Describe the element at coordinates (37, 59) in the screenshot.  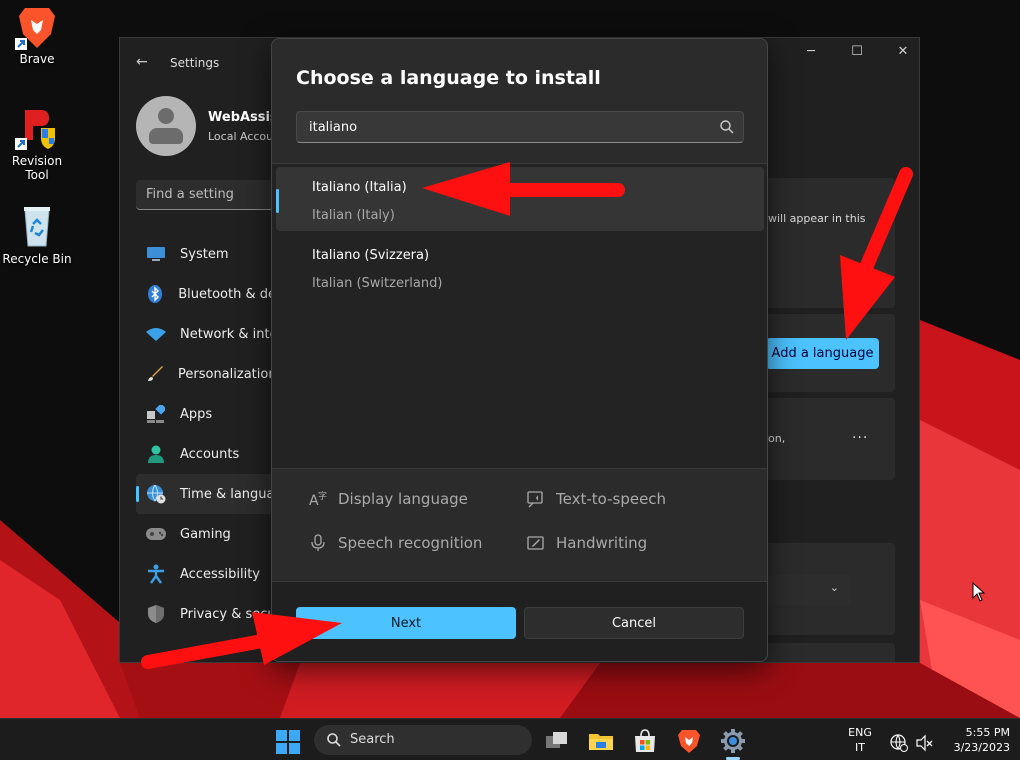
I see `desktop-icon-label: Brave` at that location.